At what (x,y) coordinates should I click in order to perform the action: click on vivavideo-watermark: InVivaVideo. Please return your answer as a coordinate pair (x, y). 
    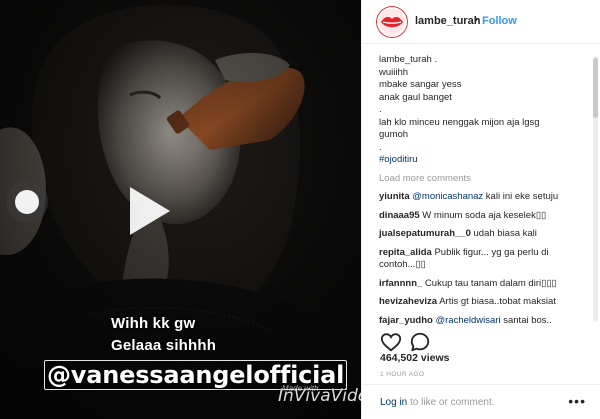
    Looking at the image, I should click on (319, 396).